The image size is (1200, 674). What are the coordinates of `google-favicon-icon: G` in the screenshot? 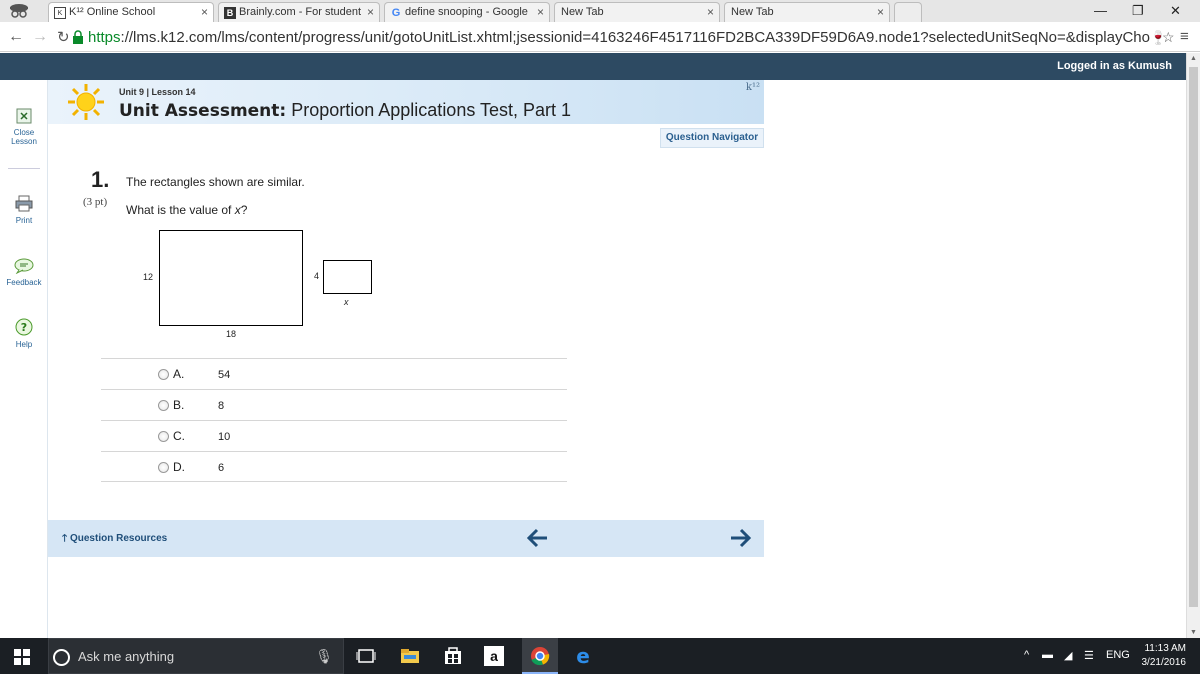 It's located at (396, 13).